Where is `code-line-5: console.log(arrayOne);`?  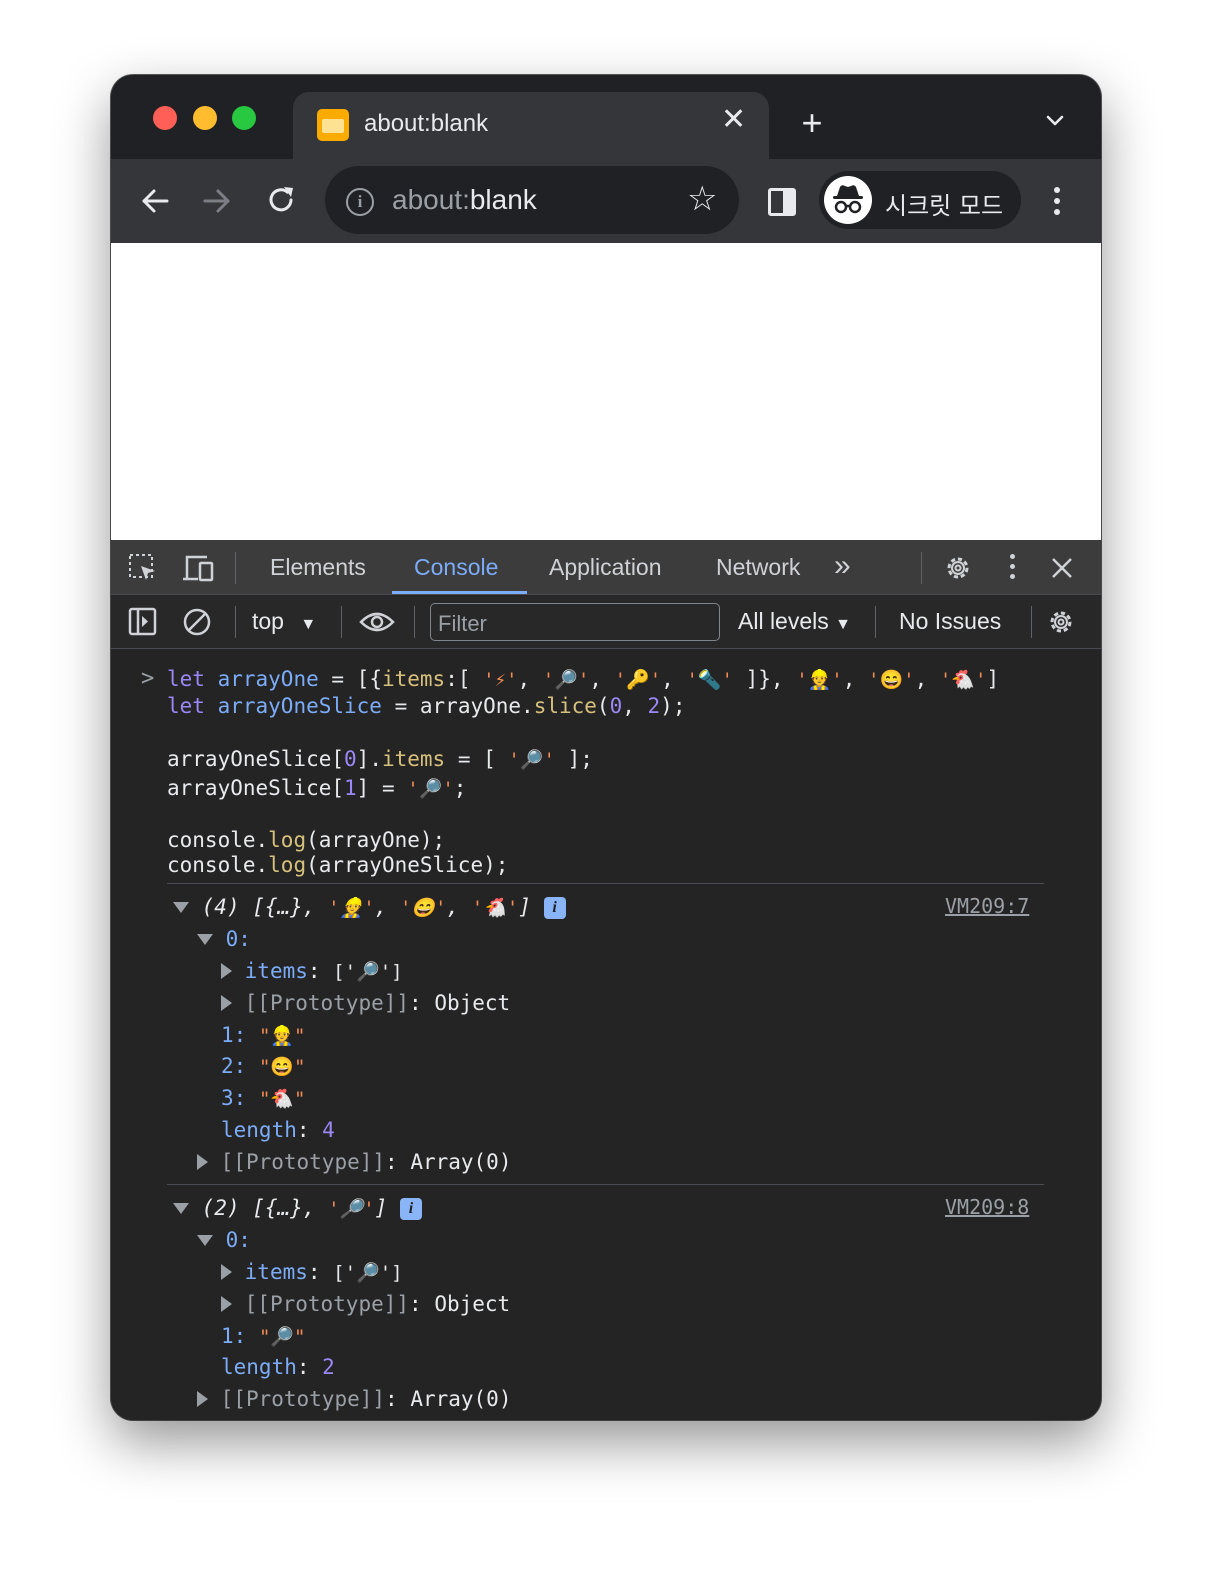
code-line-5: console.log(arrayOne); is located at coordinates (306, 840).